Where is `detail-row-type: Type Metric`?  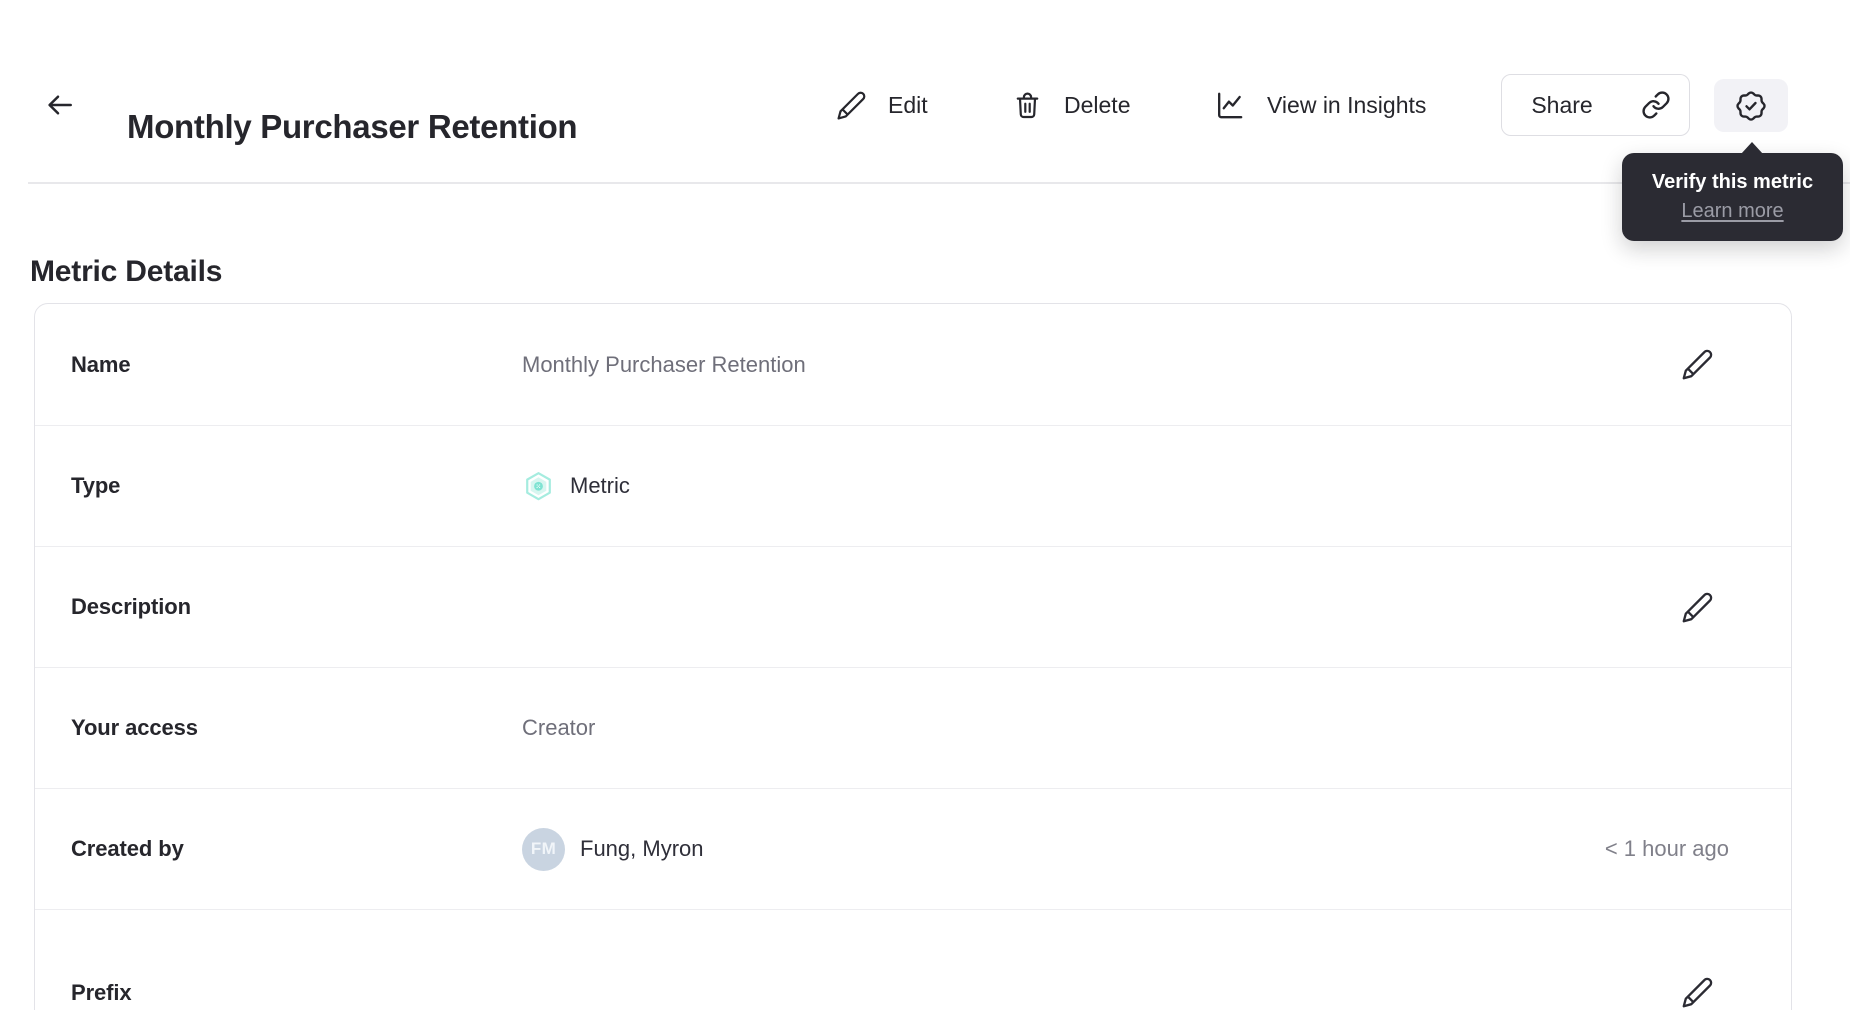
detail-row-type: Type Metric is located at coordinates (913, 486).